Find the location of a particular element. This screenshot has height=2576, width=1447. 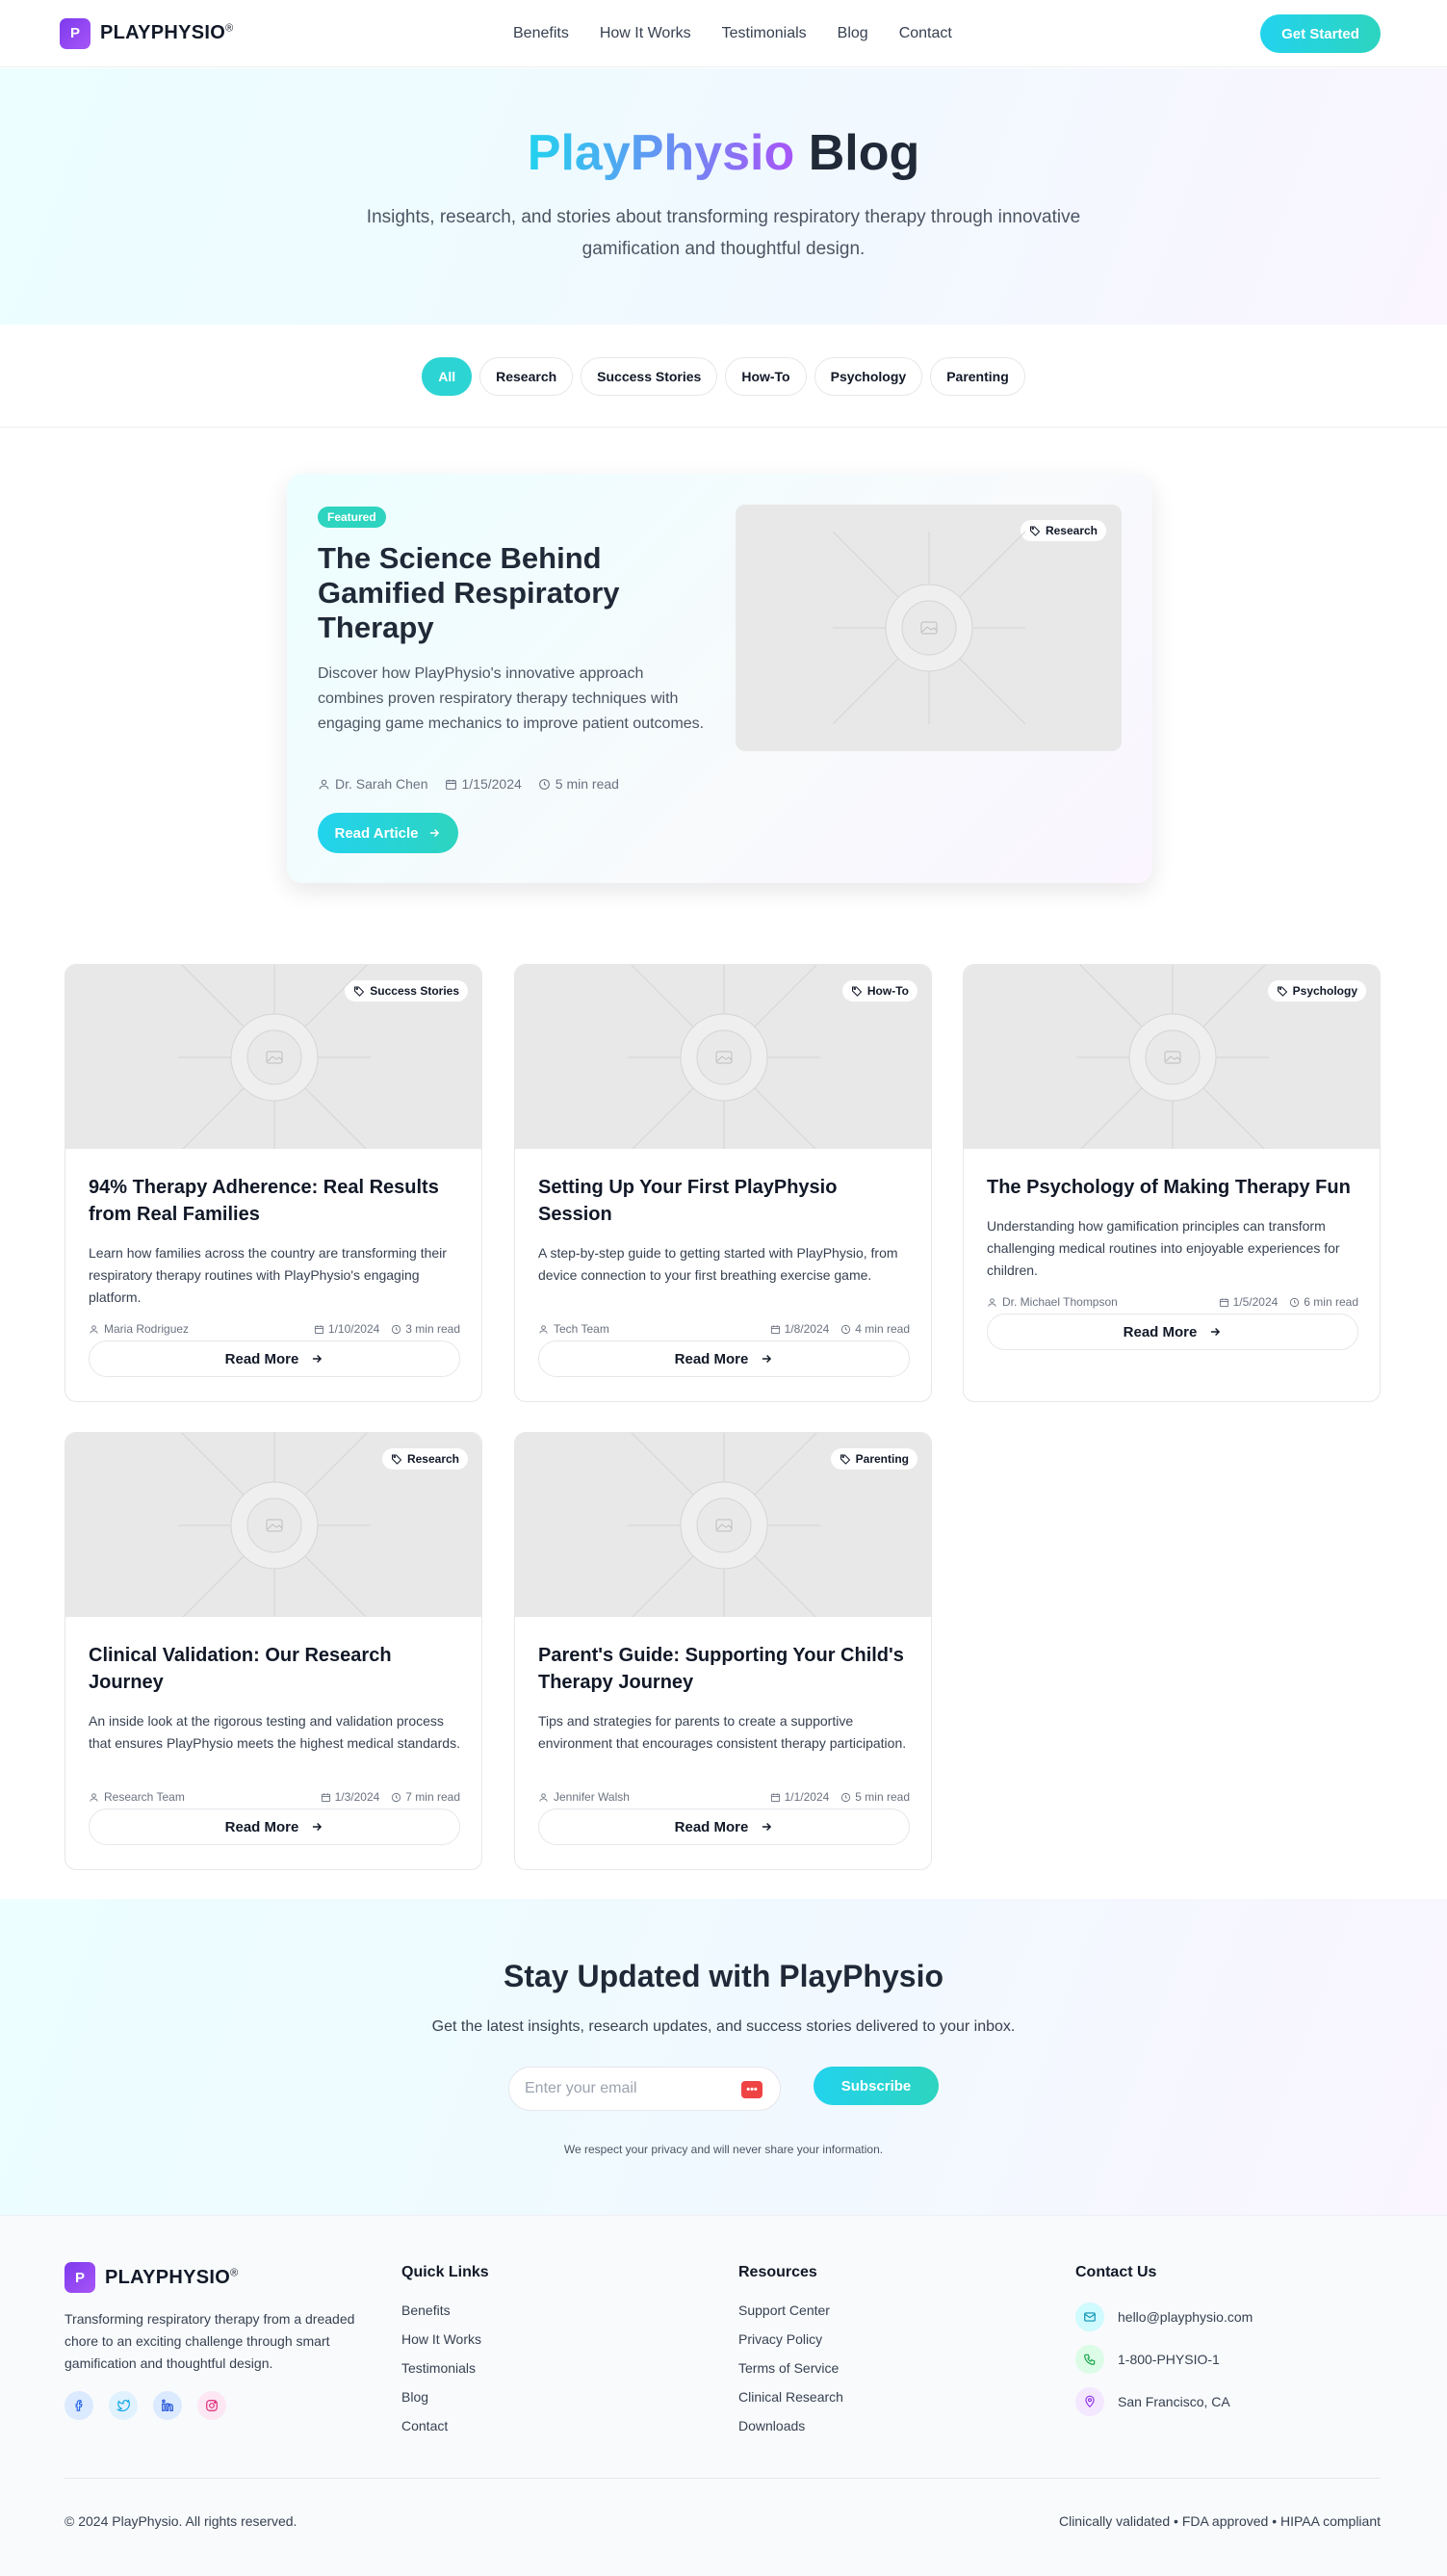

footer-link-support-center: Support Center is located at coordinates (791, 2310).